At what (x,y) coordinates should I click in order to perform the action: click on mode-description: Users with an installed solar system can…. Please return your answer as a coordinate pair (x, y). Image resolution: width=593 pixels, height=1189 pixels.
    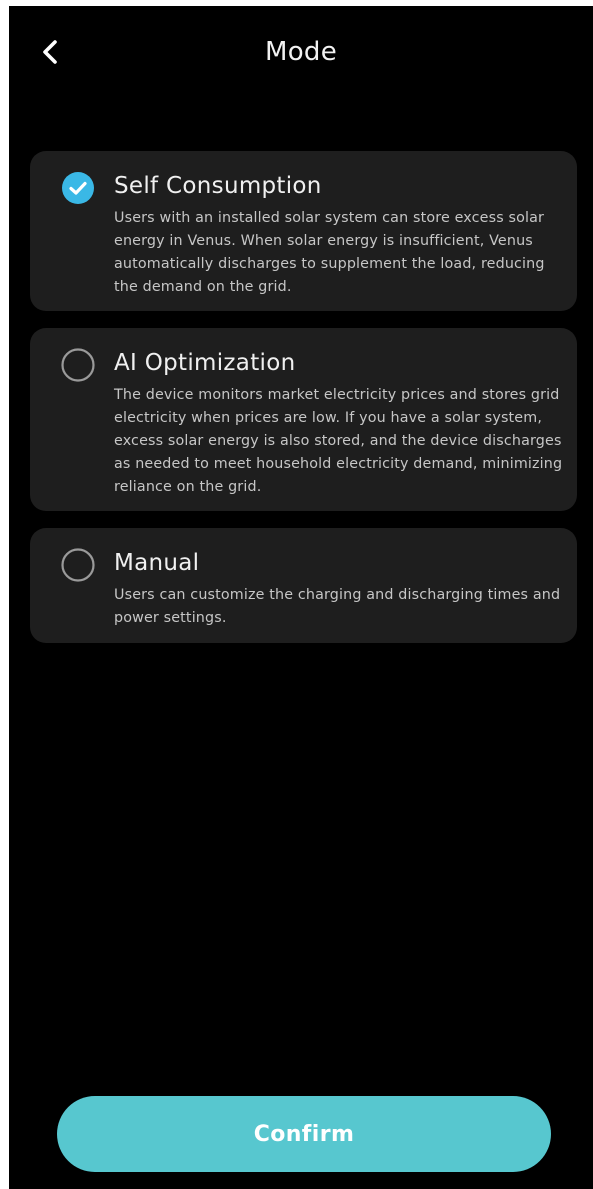
    Looking at the image, I should click on (329, 252).